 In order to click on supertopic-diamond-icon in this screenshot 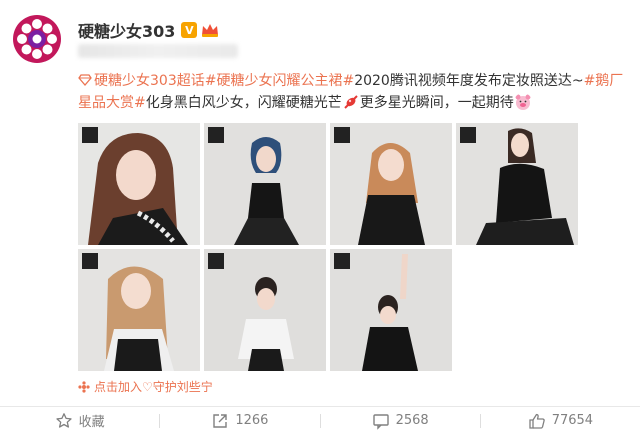, I will do `click(85, 80)`.